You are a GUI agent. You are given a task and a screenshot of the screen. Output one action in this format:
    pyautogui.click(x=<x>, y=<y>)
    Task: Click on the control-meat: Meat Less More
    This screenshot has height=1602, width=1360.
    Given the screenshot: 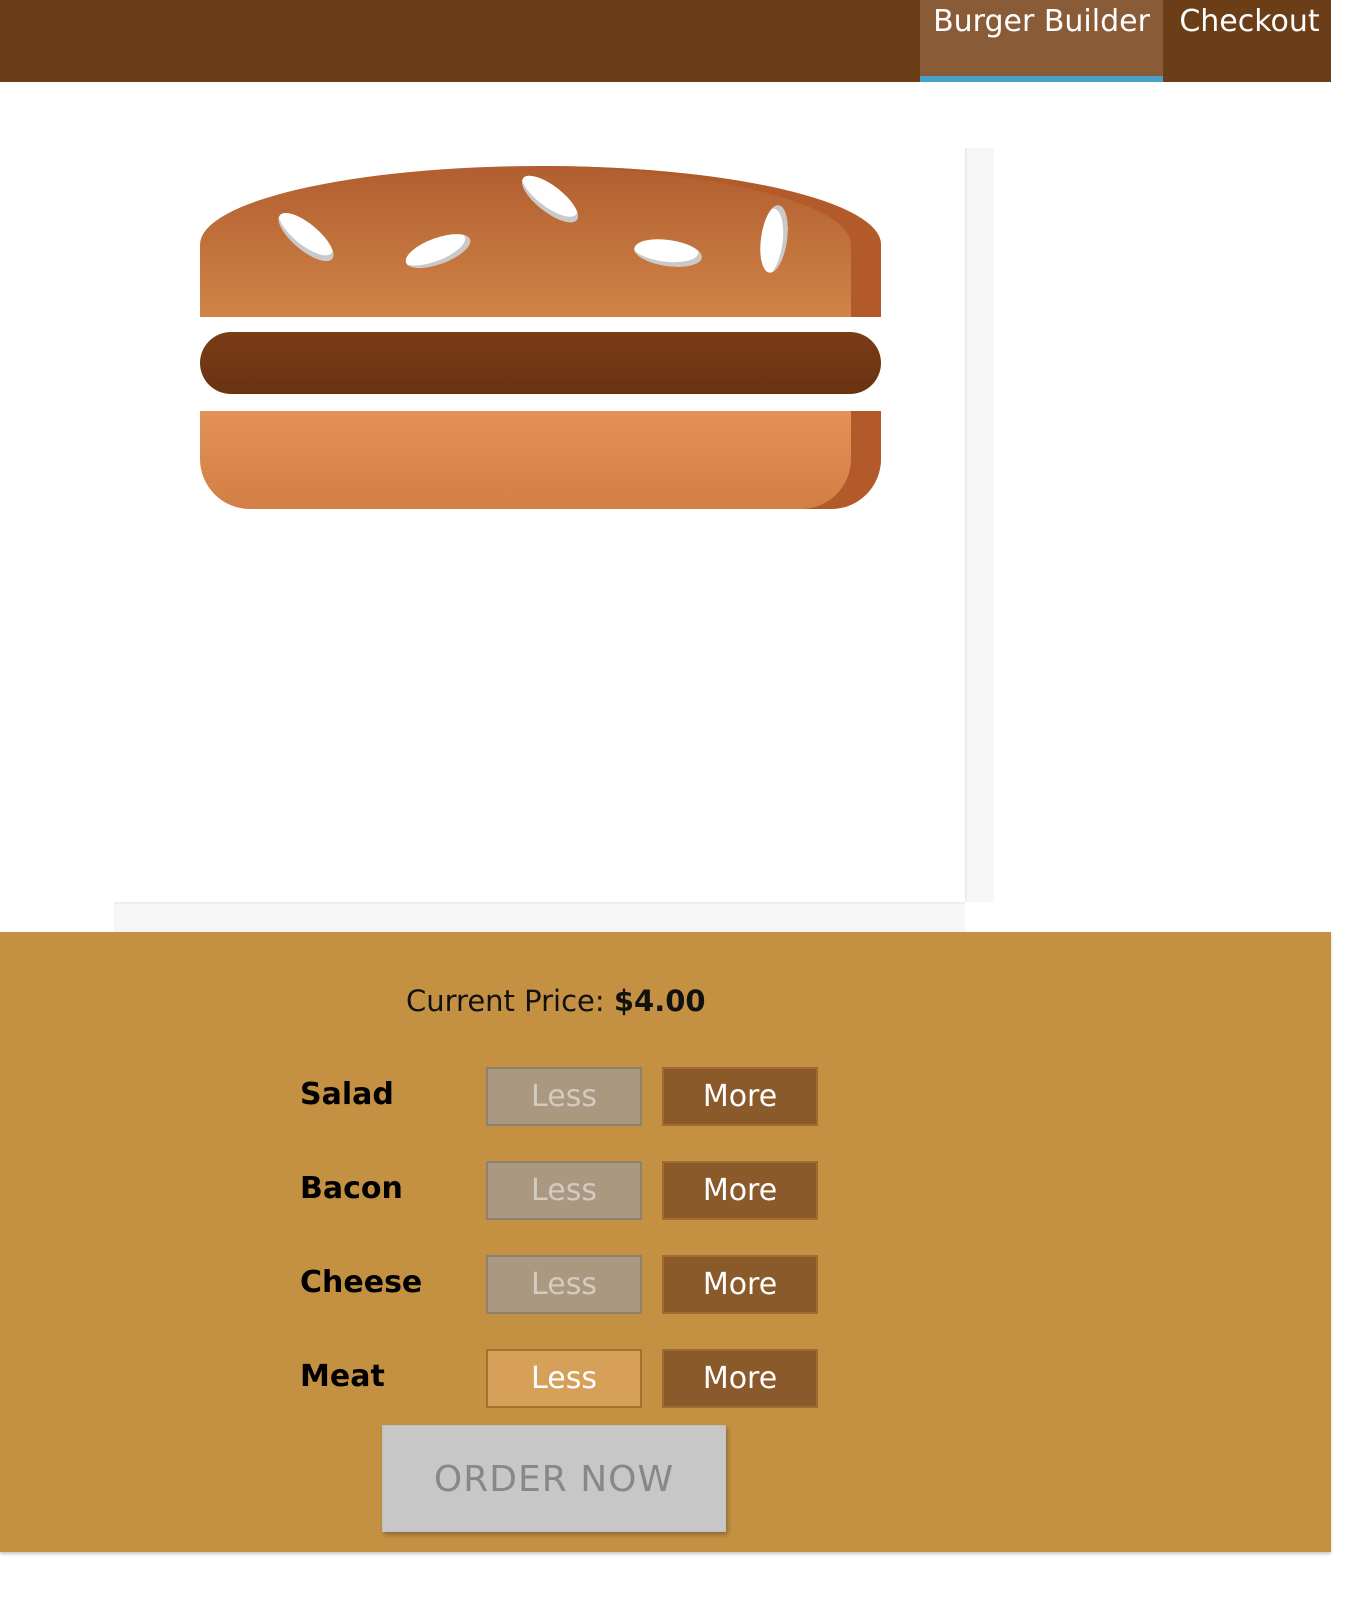 What is the action you would take?
    pyautogui.click(x=560, y=1379)
    